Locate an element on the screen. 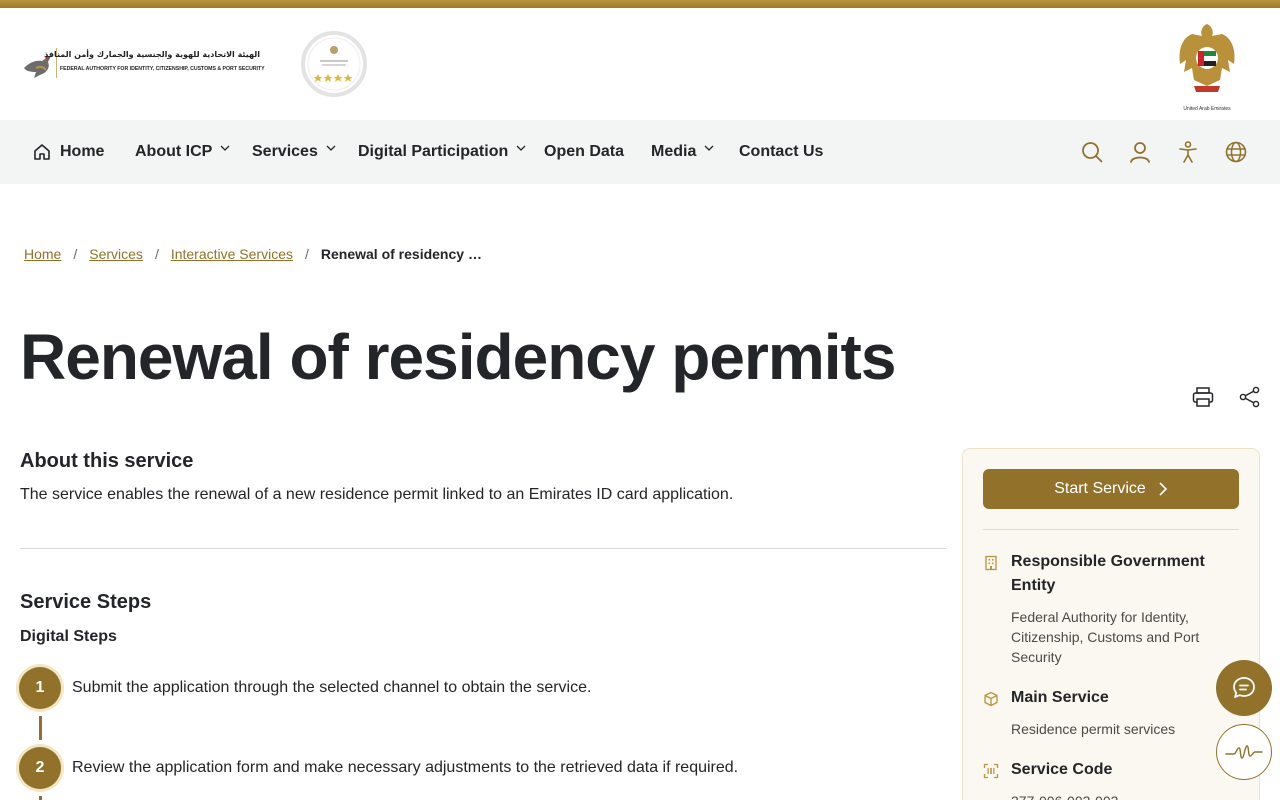 This screenshot has width=1280, height=800. sign-language-button is located at coordinates (1244, 752).